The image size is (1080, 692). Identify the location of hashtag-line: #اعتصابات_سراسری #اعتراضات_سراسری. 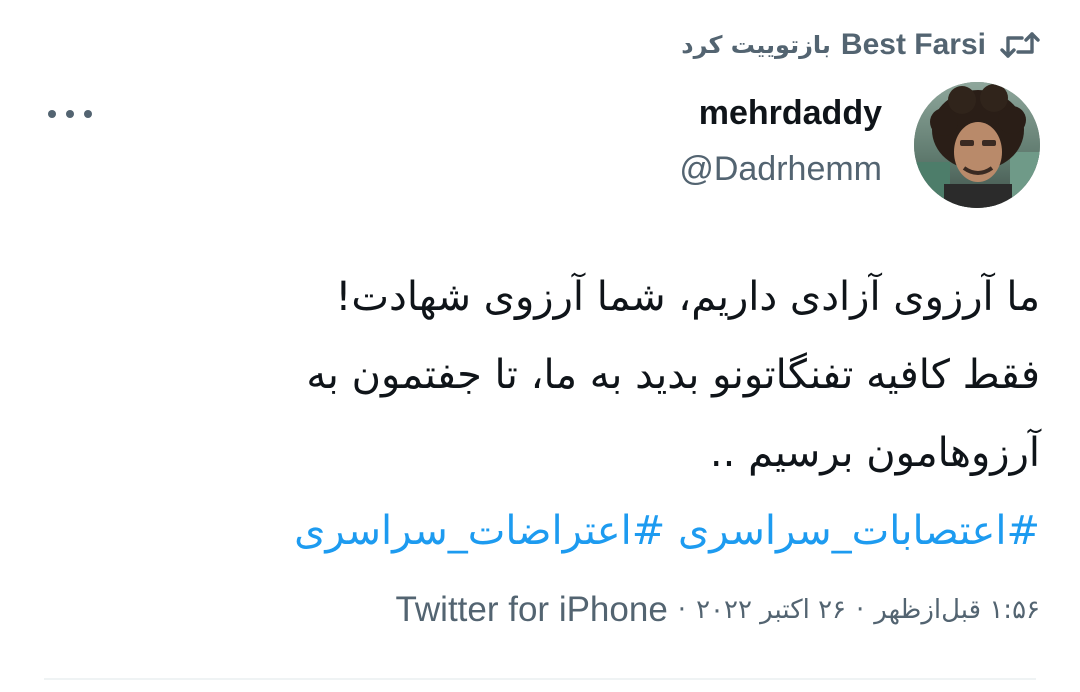
(540, 531).